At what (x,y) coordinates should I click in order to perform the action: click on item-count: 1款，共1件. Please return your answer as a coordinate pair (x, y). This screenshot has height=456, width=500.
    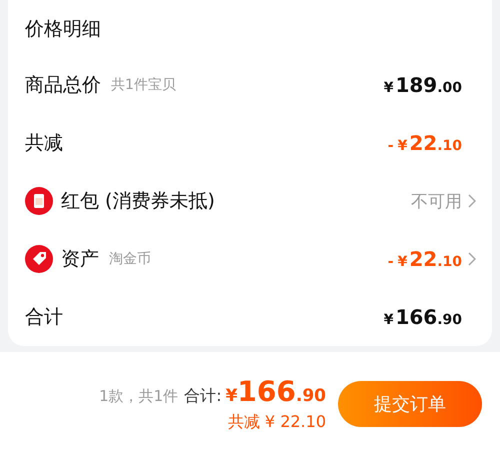
    Looking at the image, I should click on (138, 396).